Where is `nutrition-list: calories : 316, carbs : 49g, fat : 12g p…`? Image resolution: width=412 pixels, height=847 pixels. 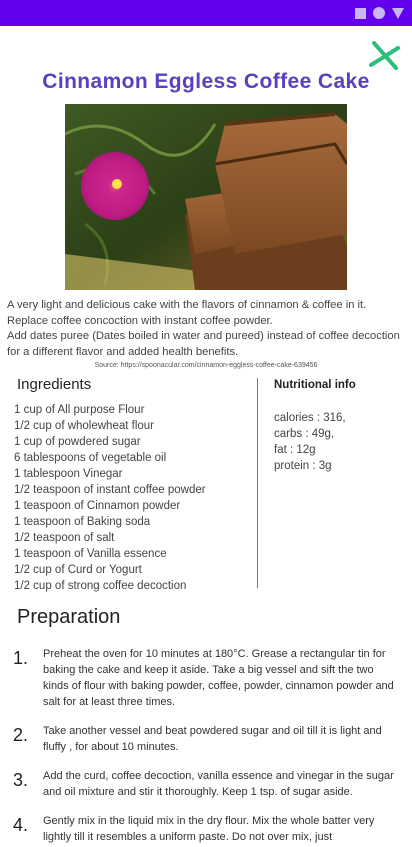
nutrition-list: calories : 316, carbs : 49g, fat : 12g p… is located at coordinates (310, 442).